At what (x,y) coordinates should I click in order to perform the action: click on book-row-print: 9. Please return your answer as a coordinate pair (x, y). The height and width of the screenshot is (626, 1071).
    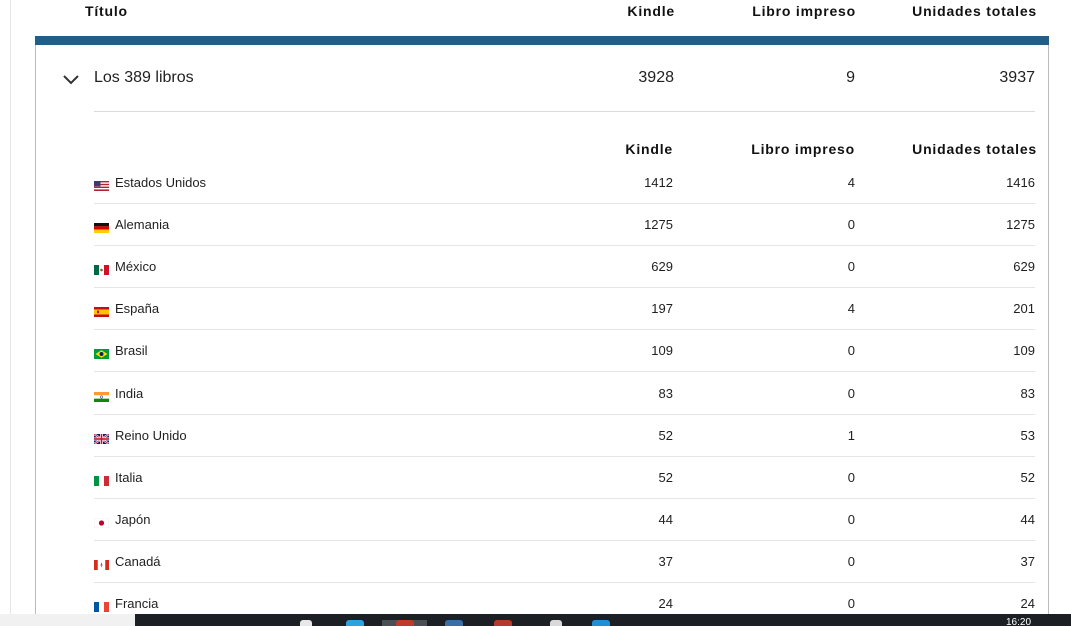
    Looking at the image, I should click on (850, 77).